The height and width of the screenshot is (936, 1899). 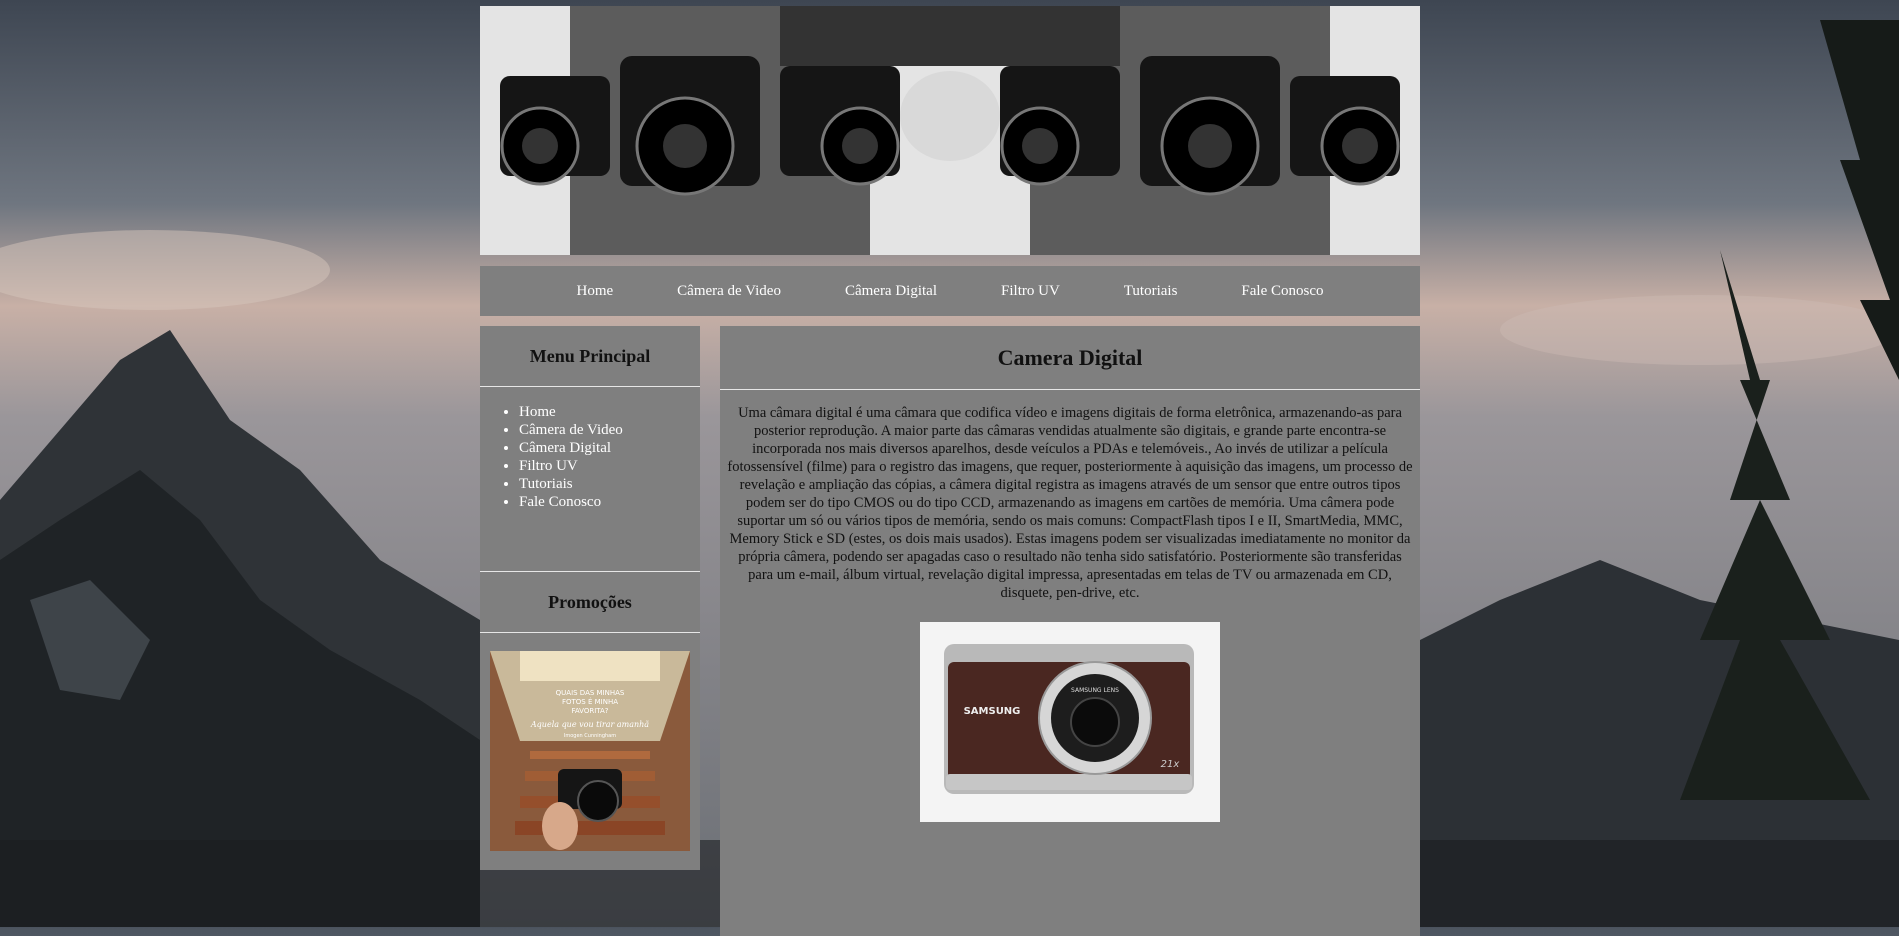 What do you see at coordinates (729, 291) in the screenshot?
I see `nav-camera-video: Câmera de Video` at bounding box center [729, 291].